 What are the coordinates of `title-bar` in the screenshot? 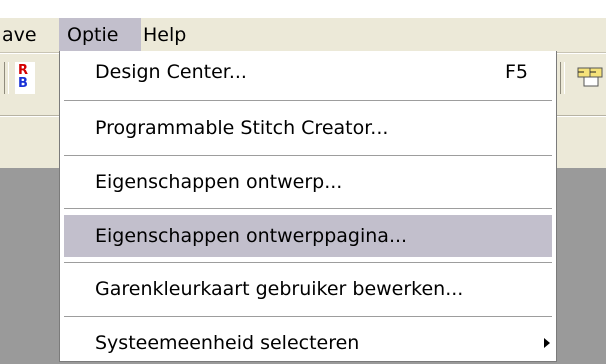 It's located at (303, 9).